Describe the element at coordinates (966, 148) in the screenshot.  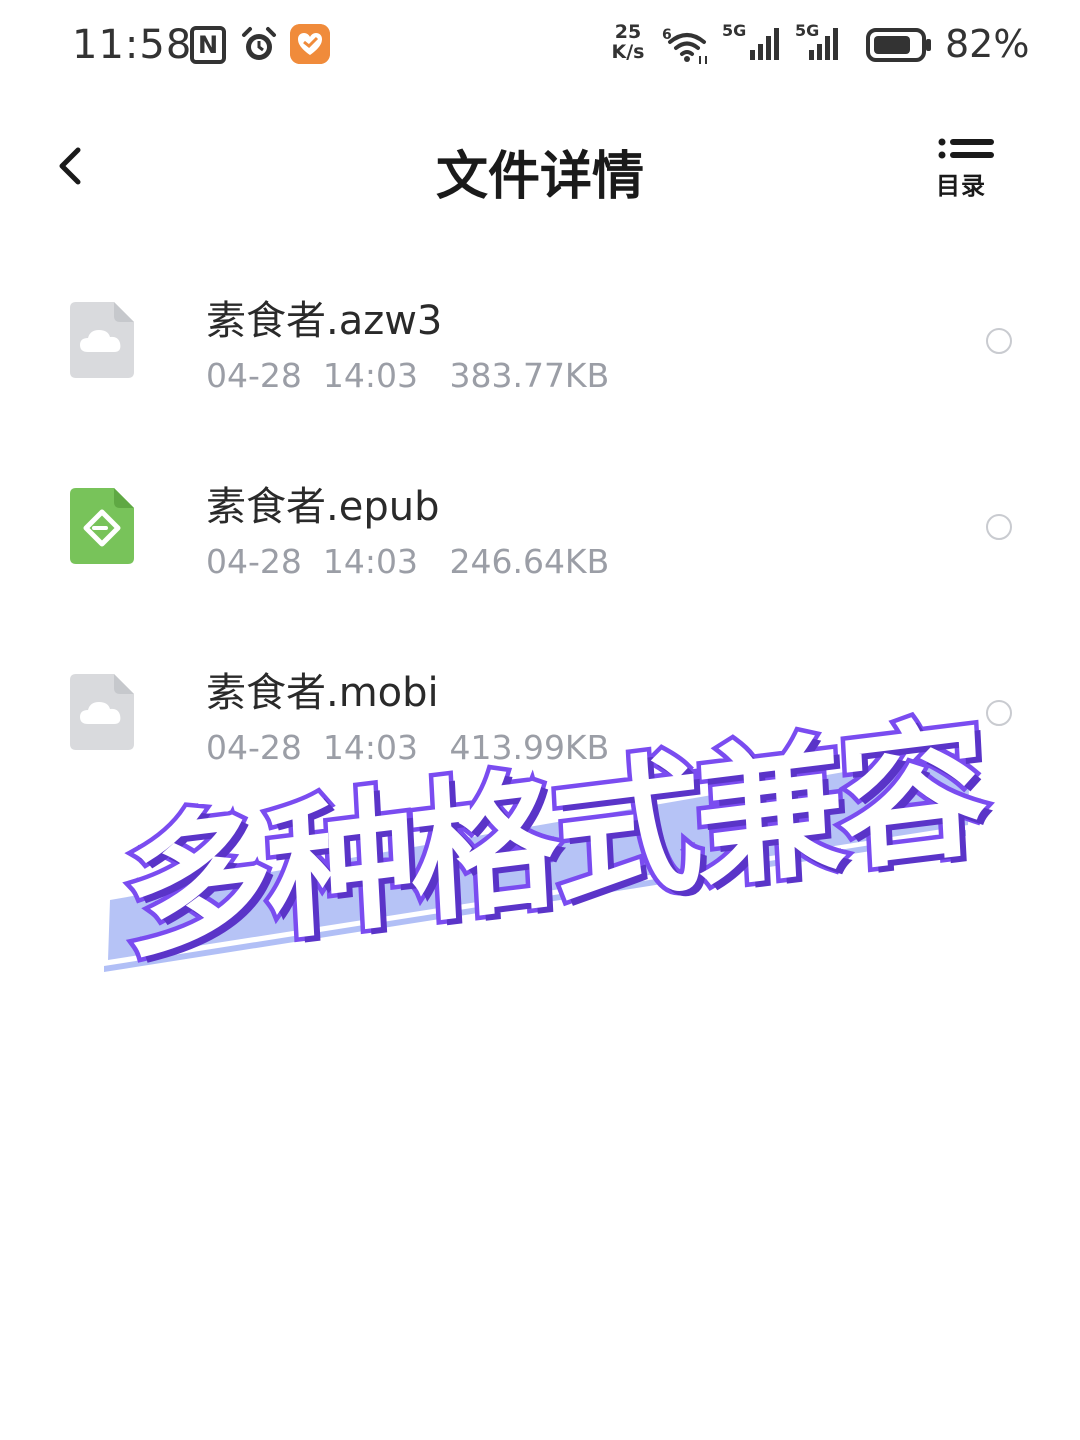
I see `list-icon` at that location.